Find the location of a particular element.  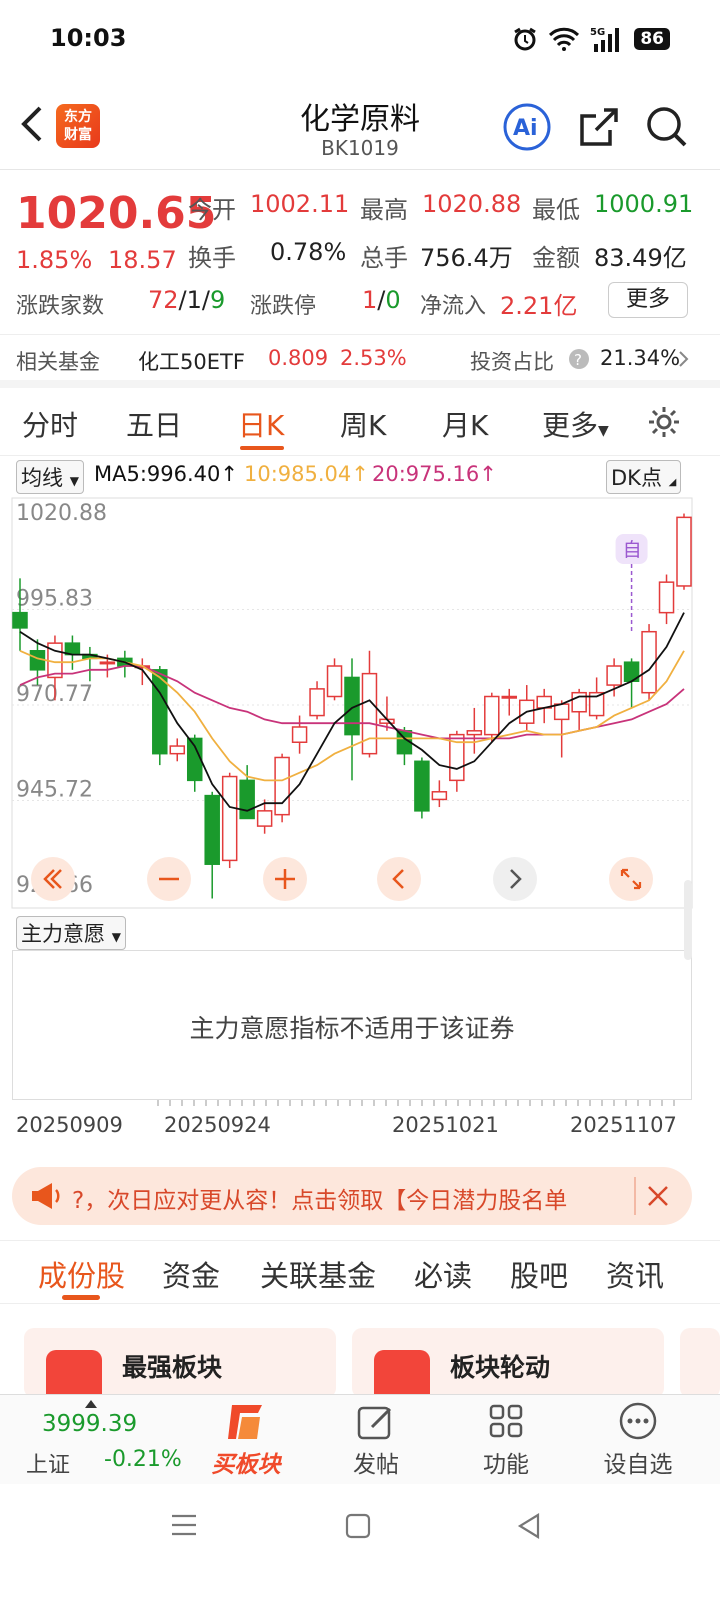

index-name: 上证 is located at coordinates (48, 1463).